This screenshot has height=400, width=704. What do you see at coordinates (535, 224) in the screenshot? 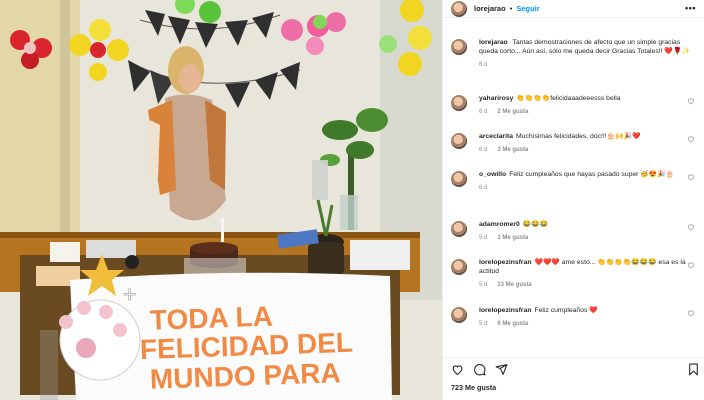
I see `comment-text: 😂😂😂` at bounding box center [535, 224].